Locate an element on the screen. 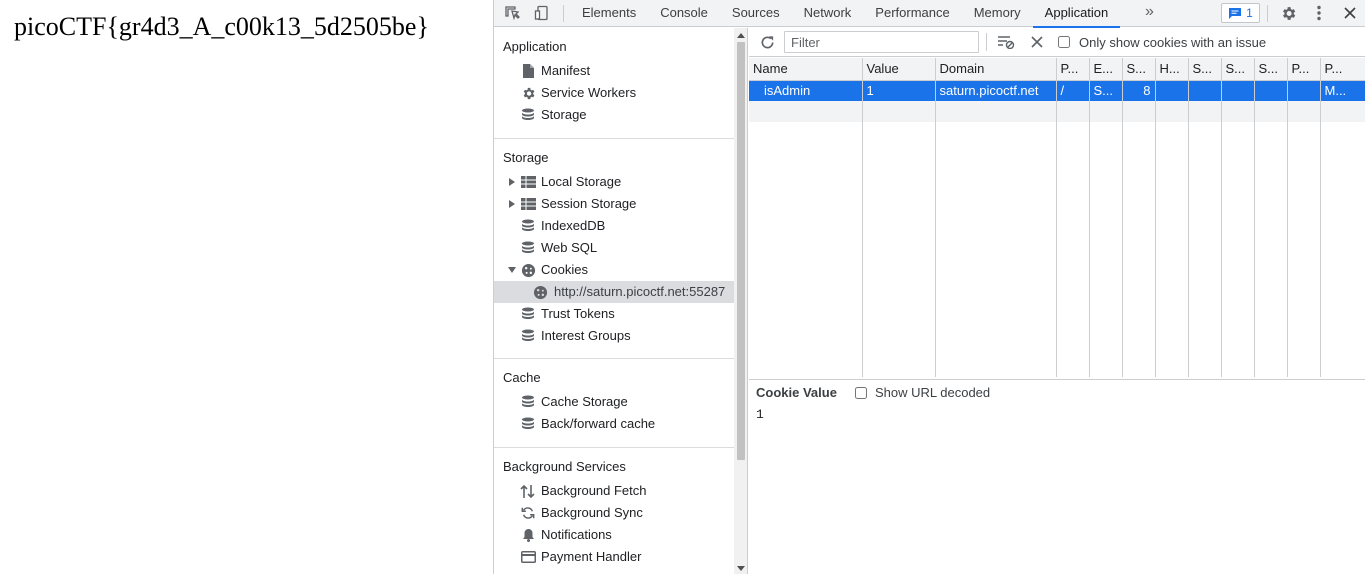  close-devtools-icon is located at coordinates (1350, 13).